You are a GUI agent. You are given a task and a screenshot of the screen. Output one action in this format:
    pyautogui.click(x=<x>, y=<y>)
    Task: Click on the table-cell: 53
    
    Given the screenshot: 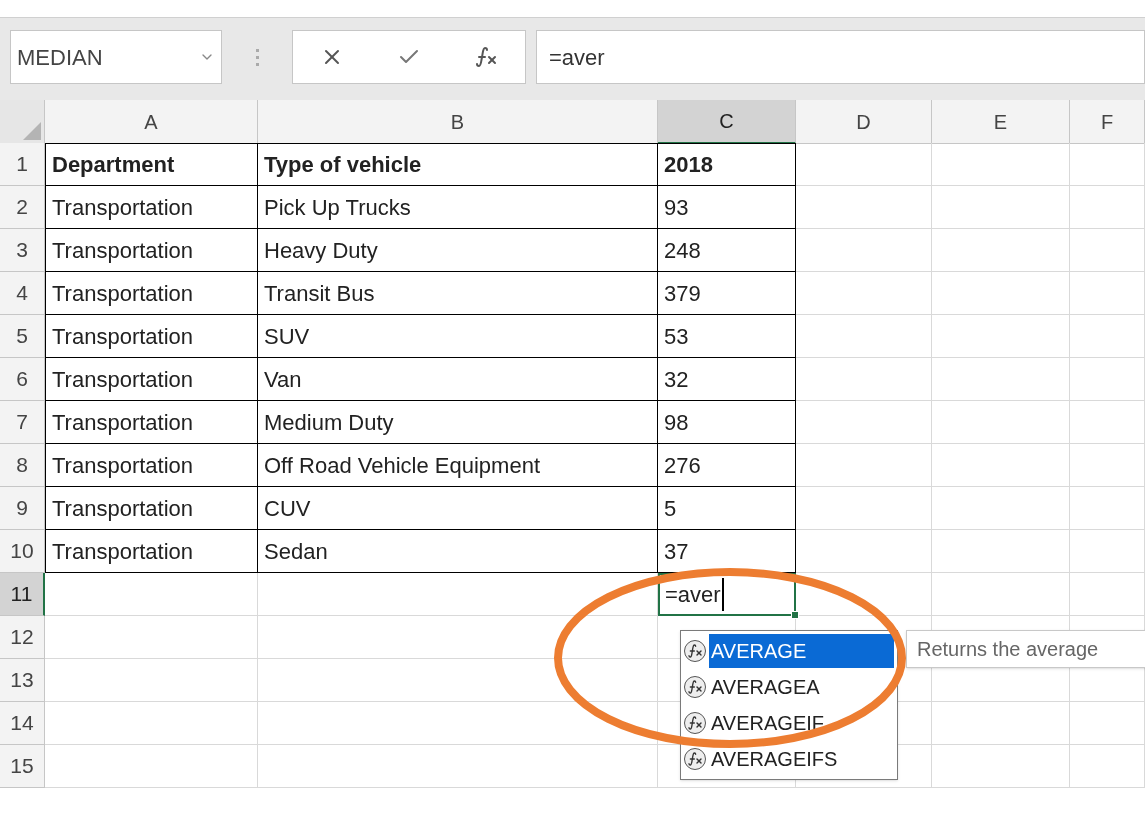 What is the action you would take?
    pyautogui.click(x=727, y=336)
    